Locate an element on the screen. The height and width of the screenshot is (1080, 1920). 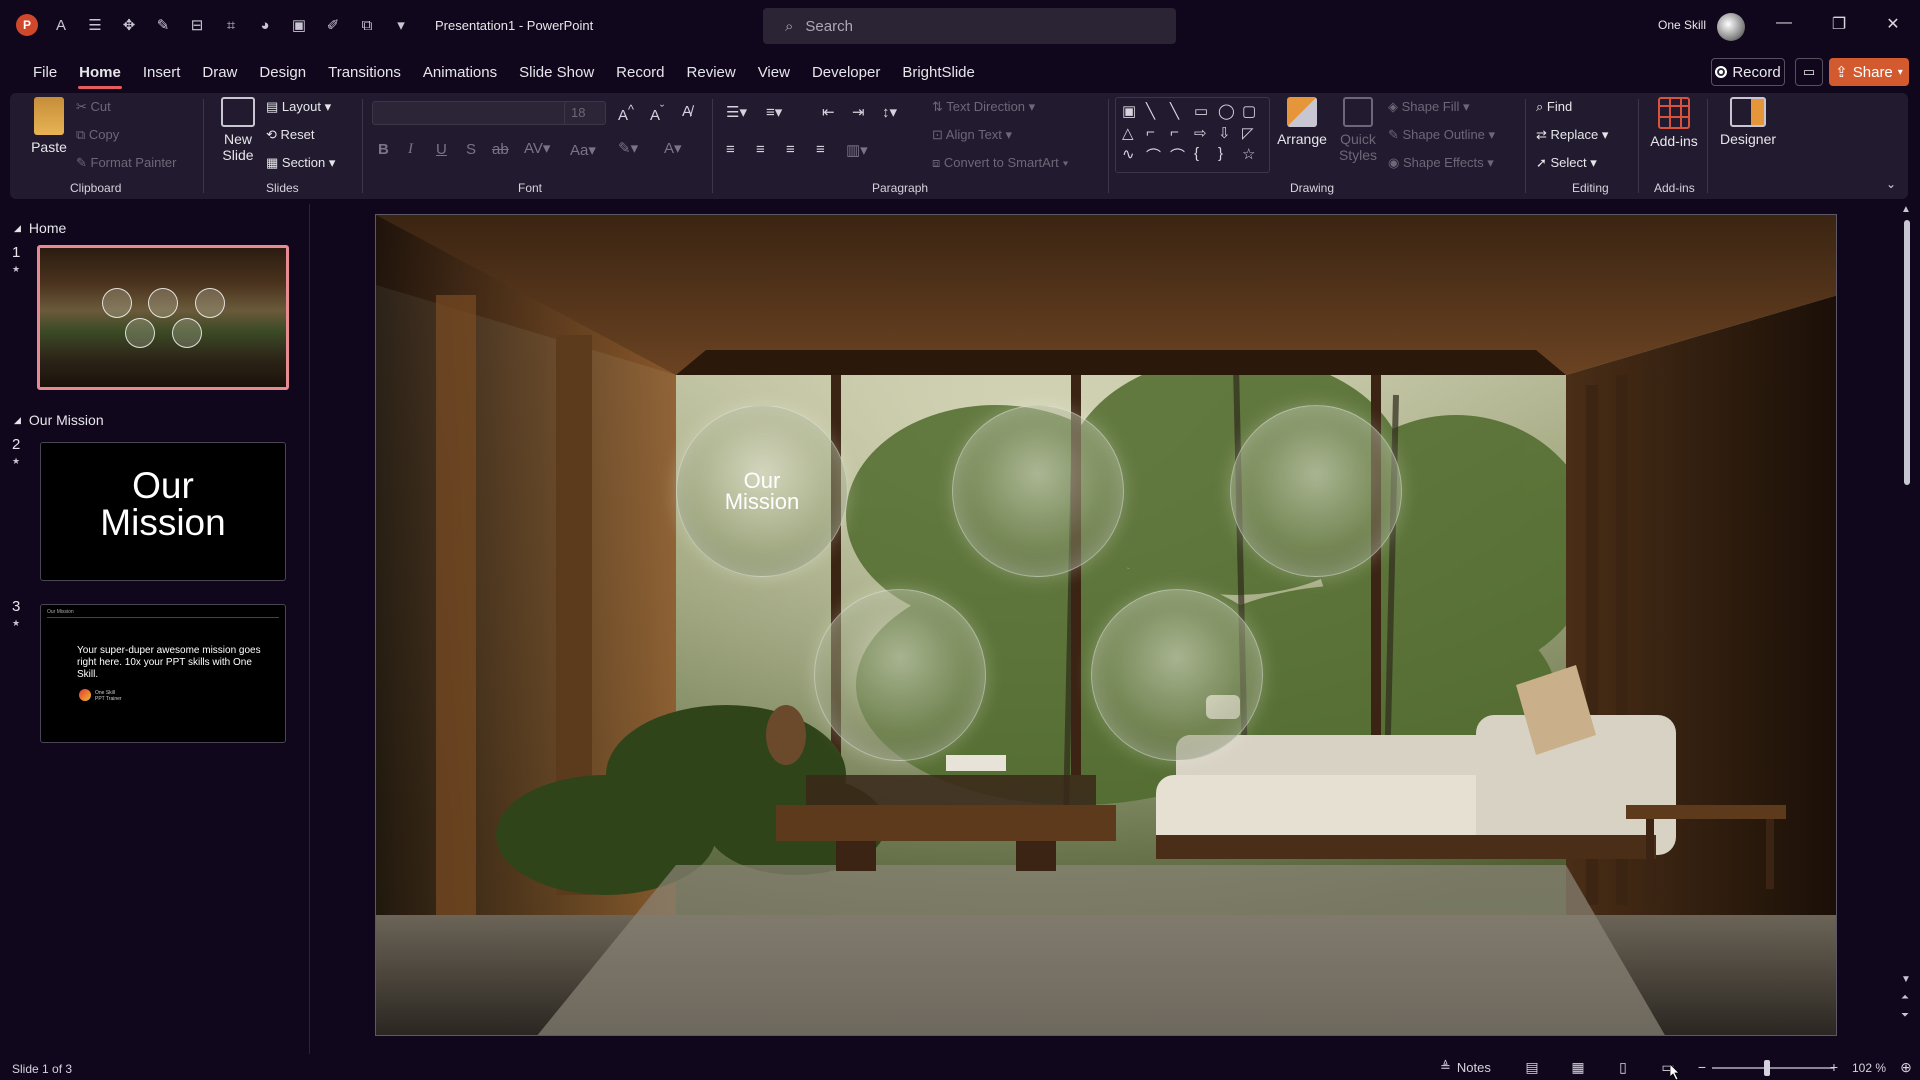
highlight-icon: ✎▾ is located at coordinates (628, 148).